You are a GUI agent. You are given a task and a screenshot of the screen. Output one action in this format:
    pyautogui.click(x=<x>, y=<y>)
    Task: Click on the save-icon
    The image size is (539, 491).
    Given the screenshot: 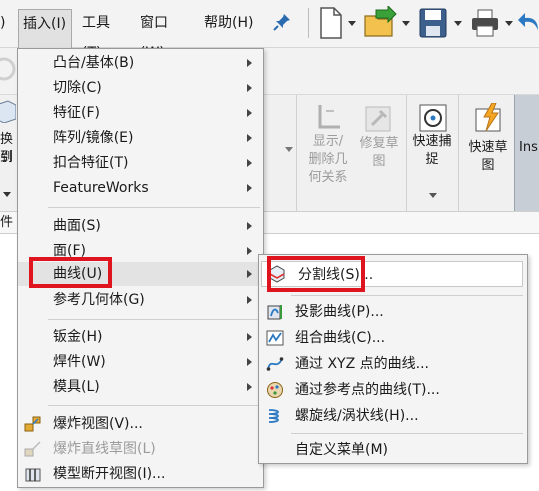 What is the action you would take?
    pyautogui.click(x=433, y=23)
    